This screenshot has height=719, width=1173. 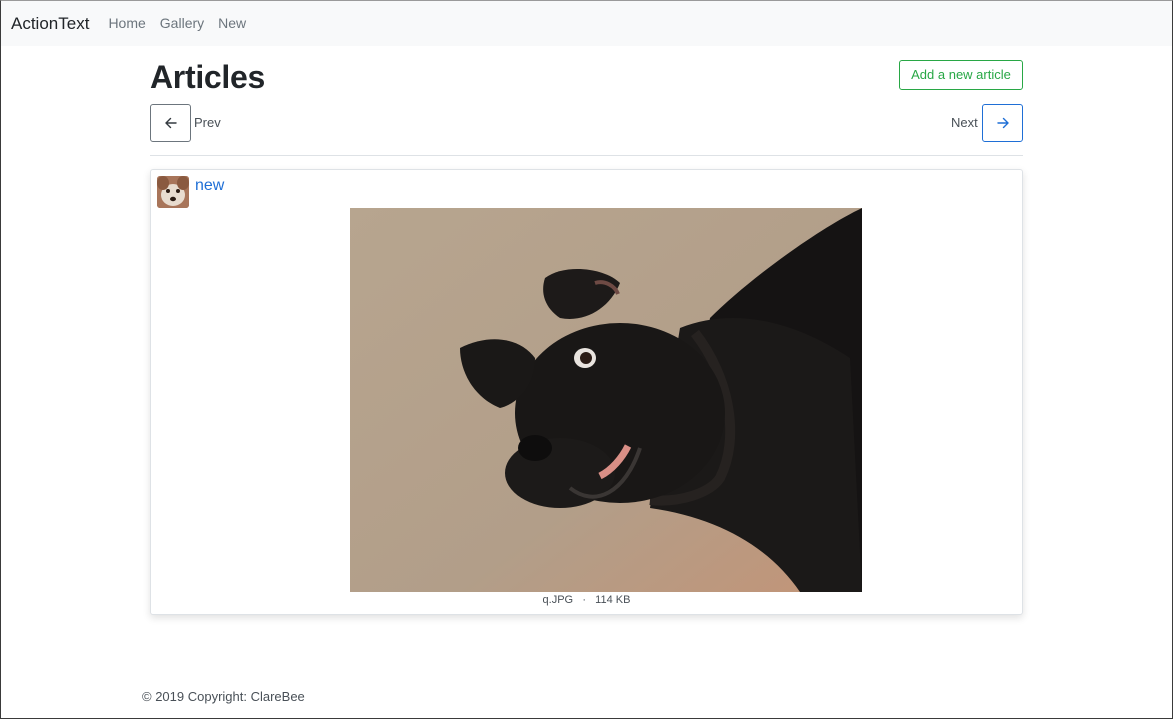 I want to click on caption-separator, so click(x=577, y=600).